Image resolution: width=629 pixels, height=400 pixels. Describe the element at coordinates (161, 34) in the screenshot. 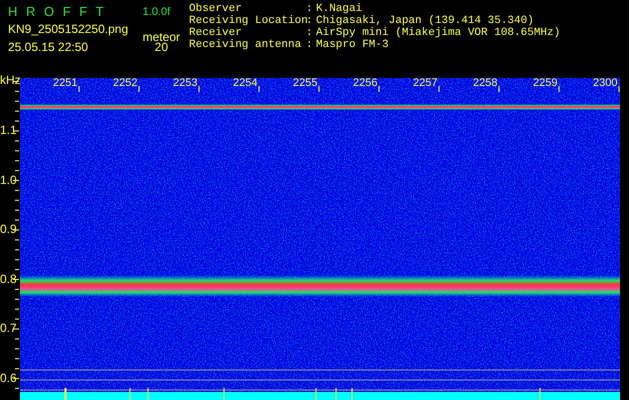

I see `meteor-label: meteor` at that location.